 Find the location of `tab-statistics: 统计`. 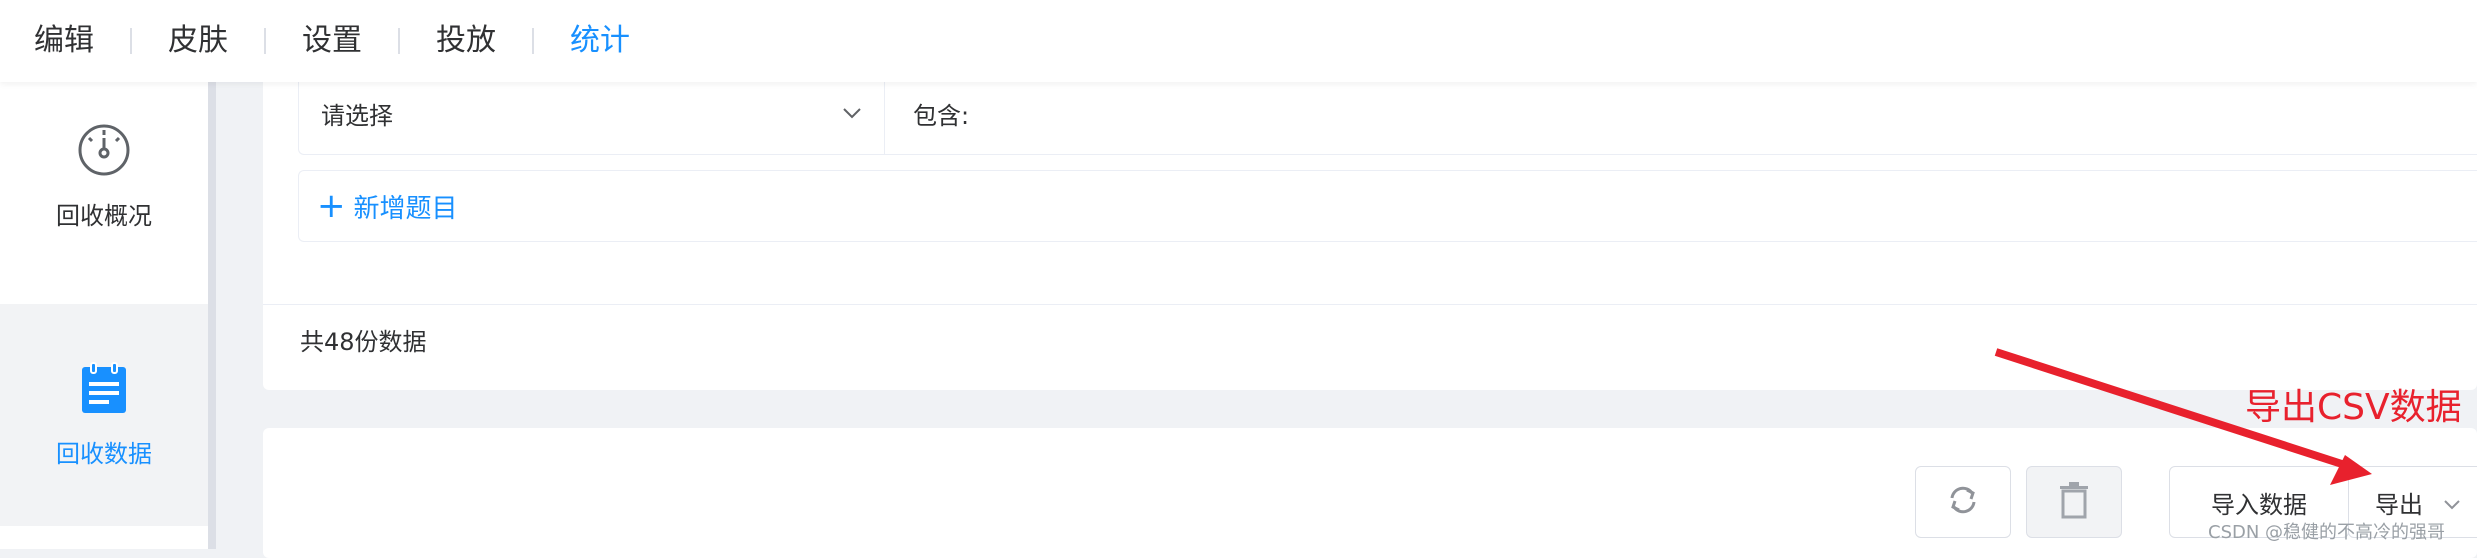

tab-statistics: 统计 is located at coordinates (600, 41).